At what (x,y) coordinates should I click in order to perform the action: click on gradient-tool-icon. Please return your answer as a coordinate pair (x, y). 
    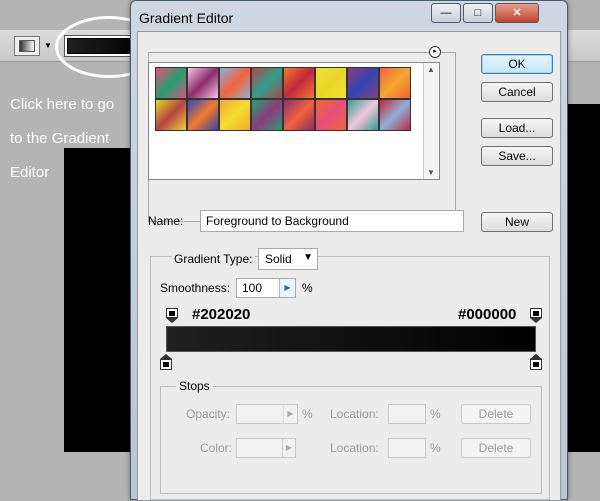
    Looking at the image, I should click on (27, 46).